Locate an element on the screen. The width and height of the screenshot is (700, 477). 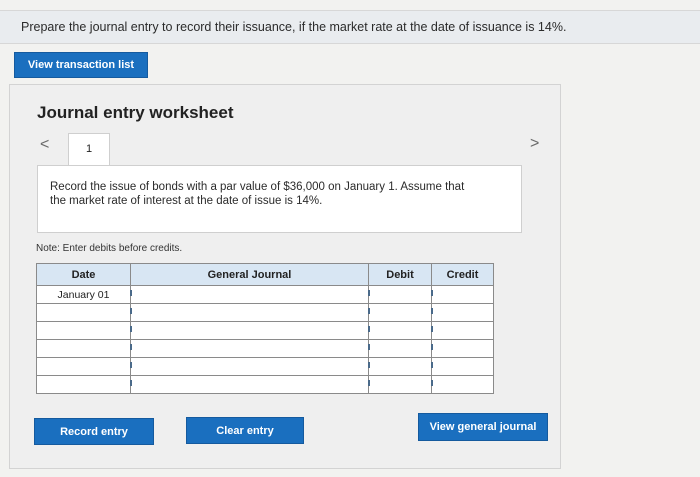
journal-header-row: Date General Journal Debit Credit is located at coordinates (265, 274).